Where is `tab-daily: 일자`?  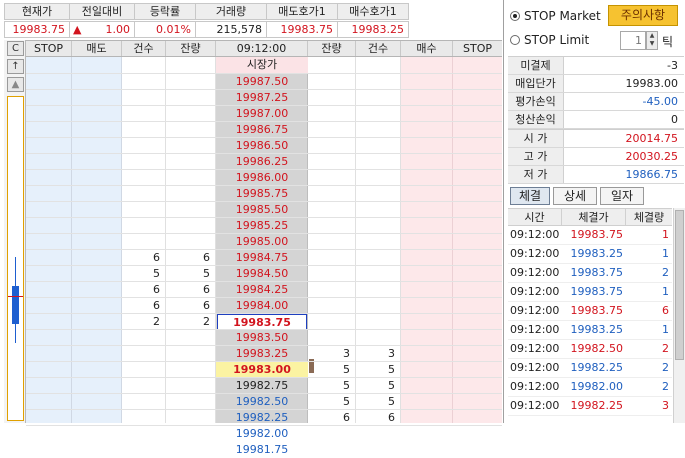 tab-daily: 일자 is located at coordinates (622, 196).